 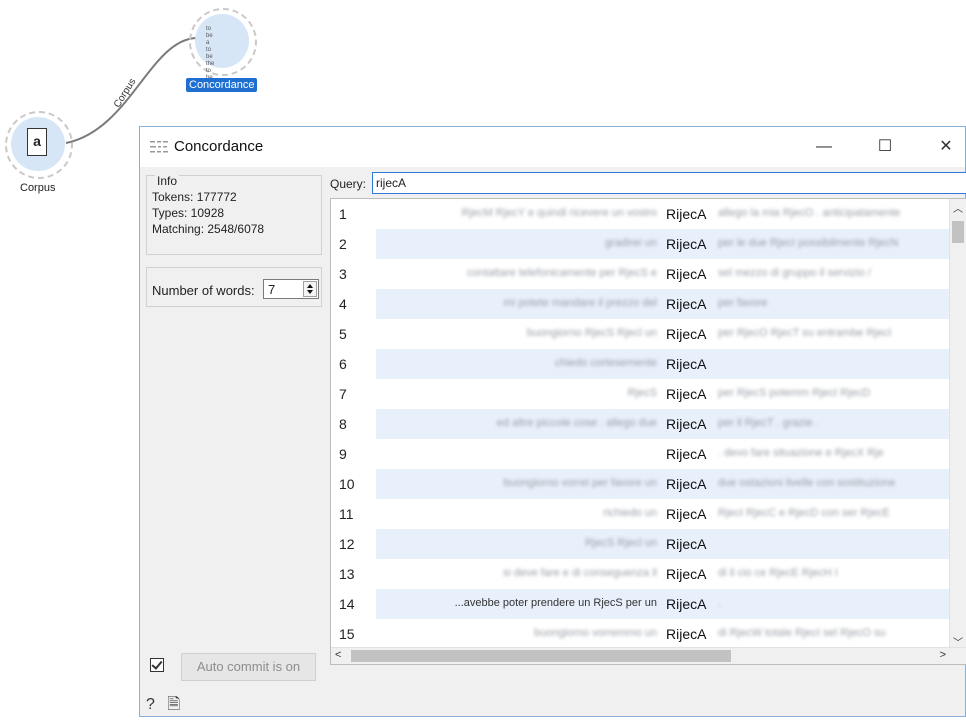 I want to click on table-row: 12 RjecS Rjecl un RijecA, so click(x=641, y=544).